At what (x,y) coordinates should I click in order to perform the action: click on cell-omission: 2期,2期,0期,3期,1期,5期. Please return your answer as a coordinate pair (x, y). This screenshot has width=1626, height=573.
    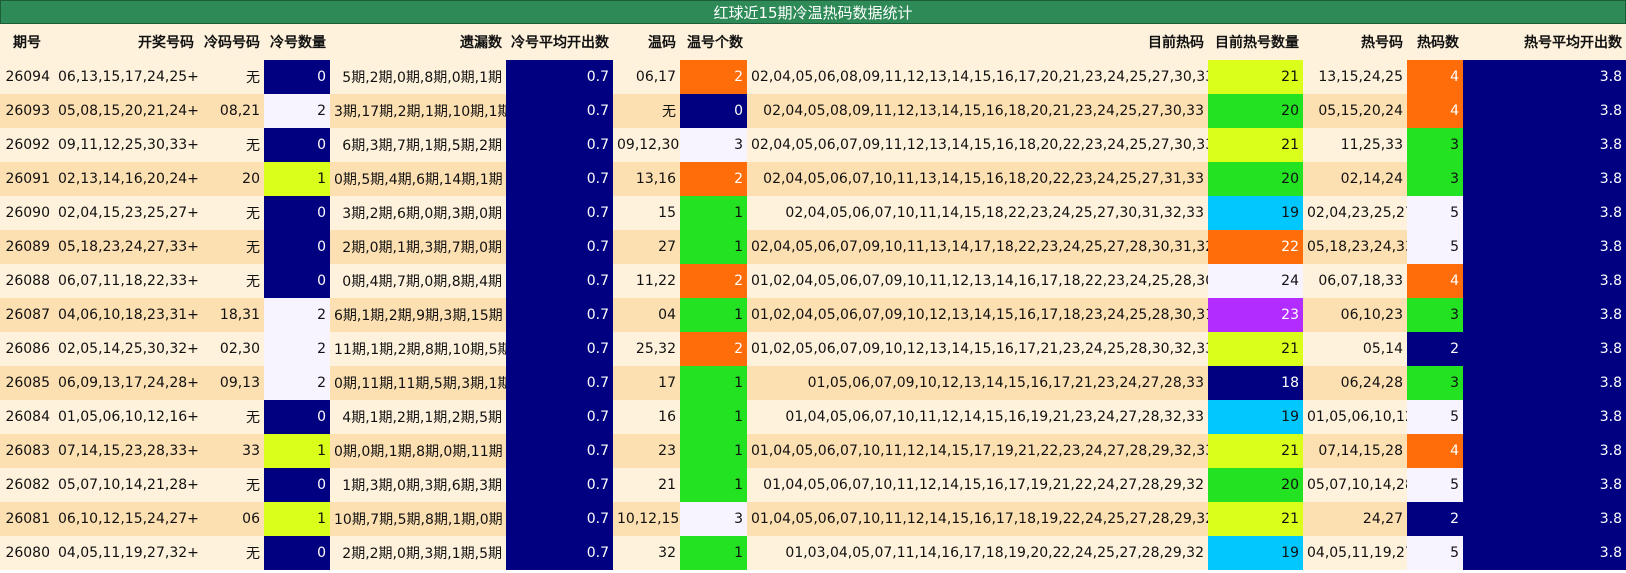
    Looking at the image, I should click on (418, 553).